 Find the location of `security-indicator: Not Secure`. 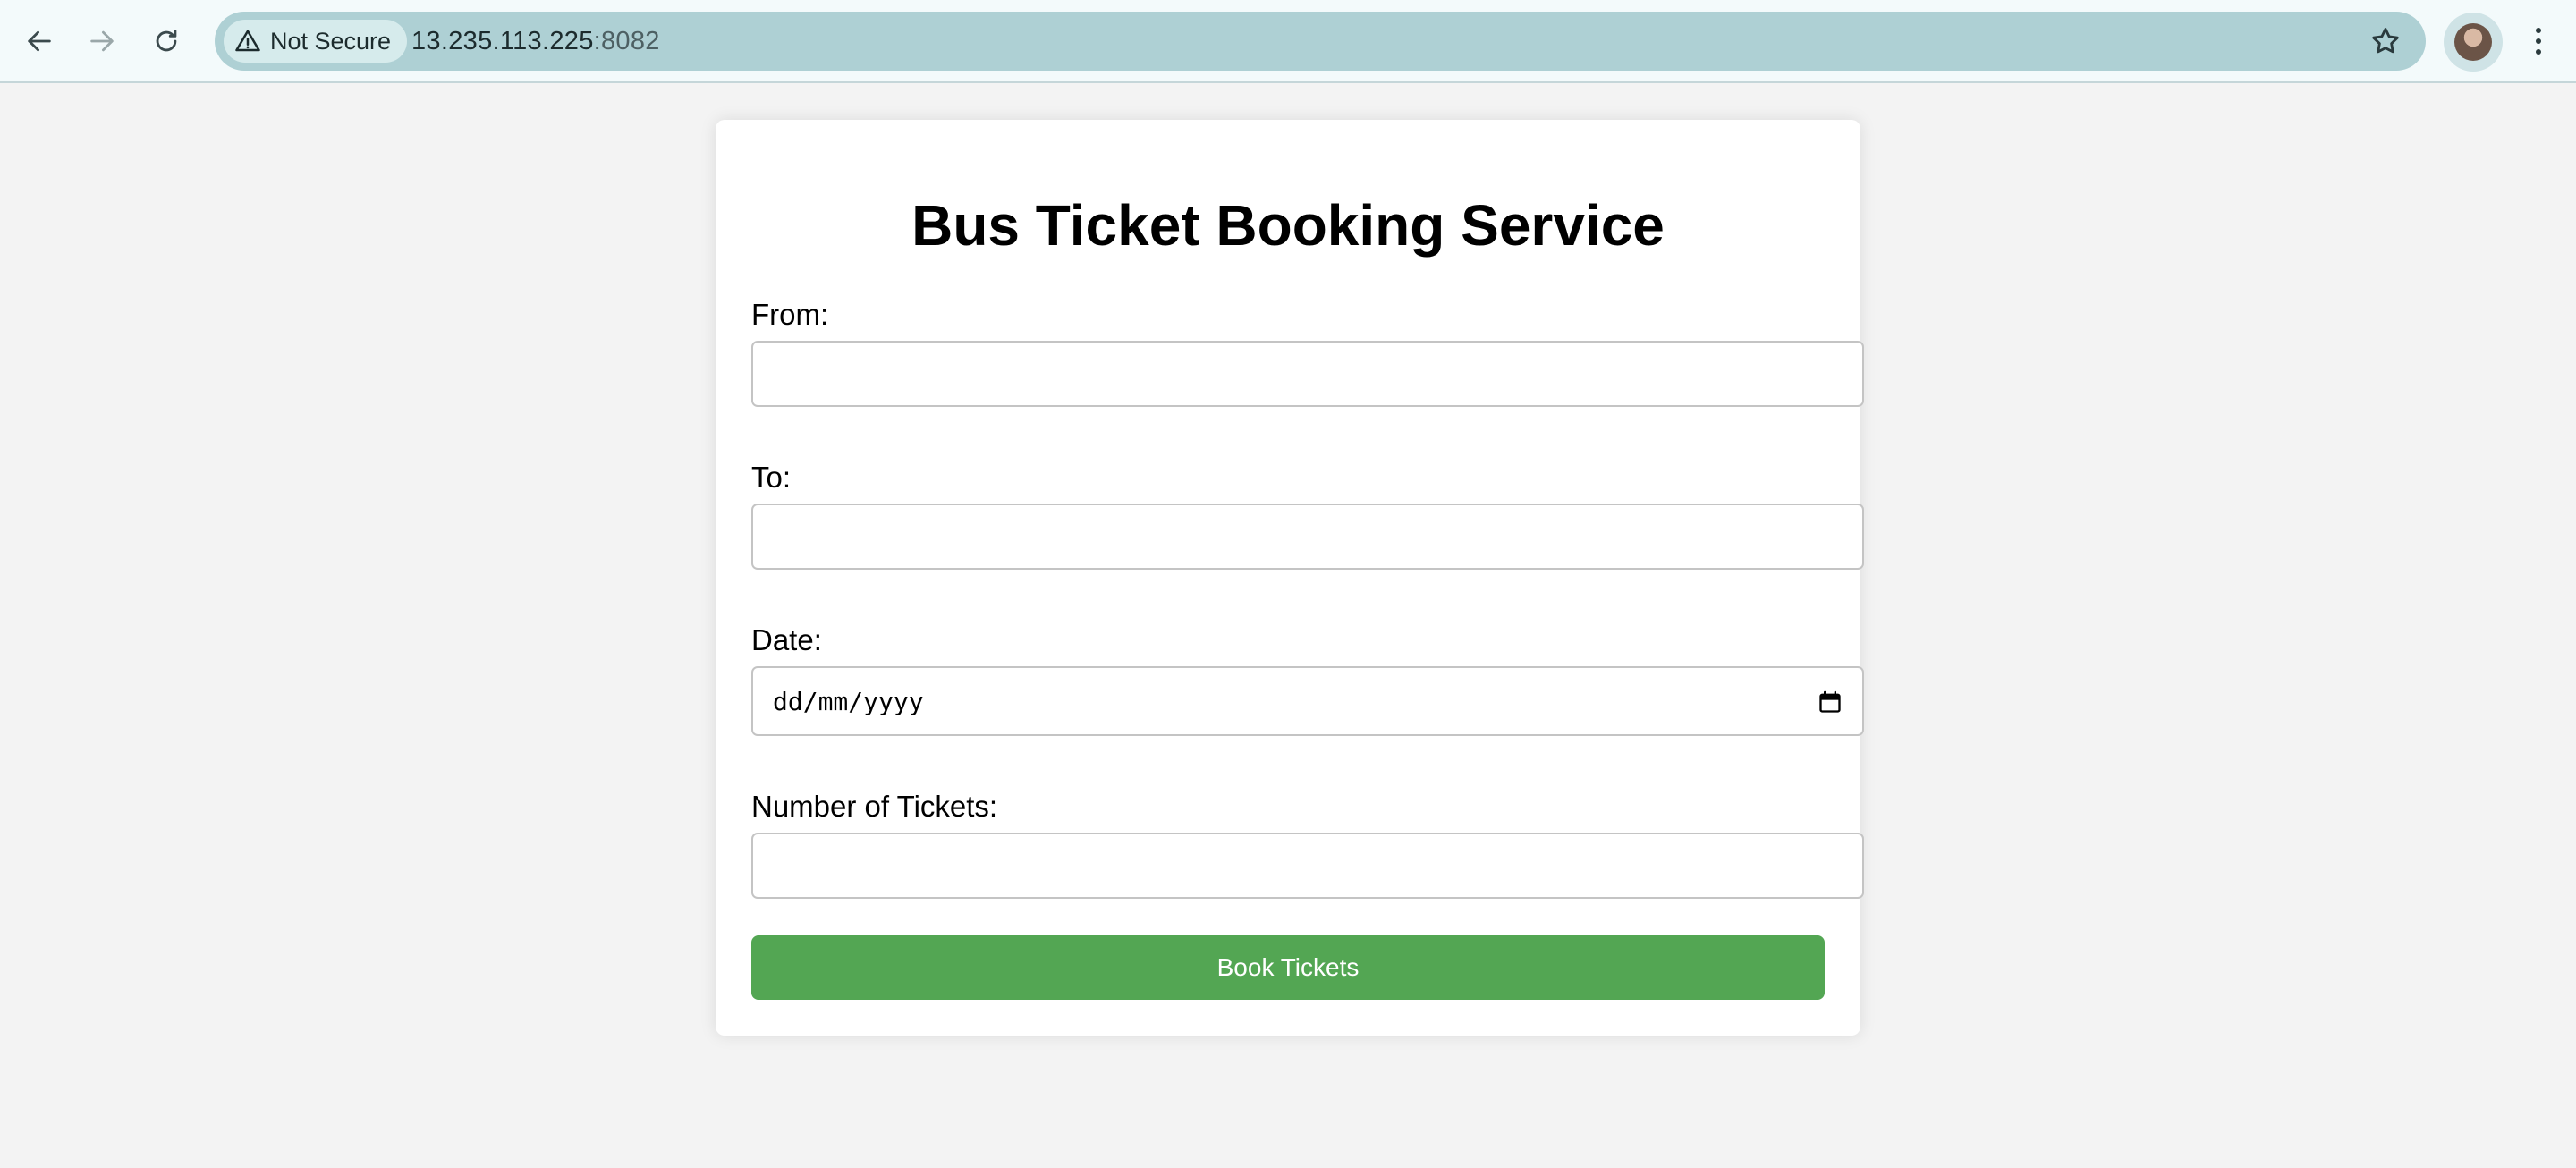

security-indicator: Not Secure is located at coordinates (316, 41).